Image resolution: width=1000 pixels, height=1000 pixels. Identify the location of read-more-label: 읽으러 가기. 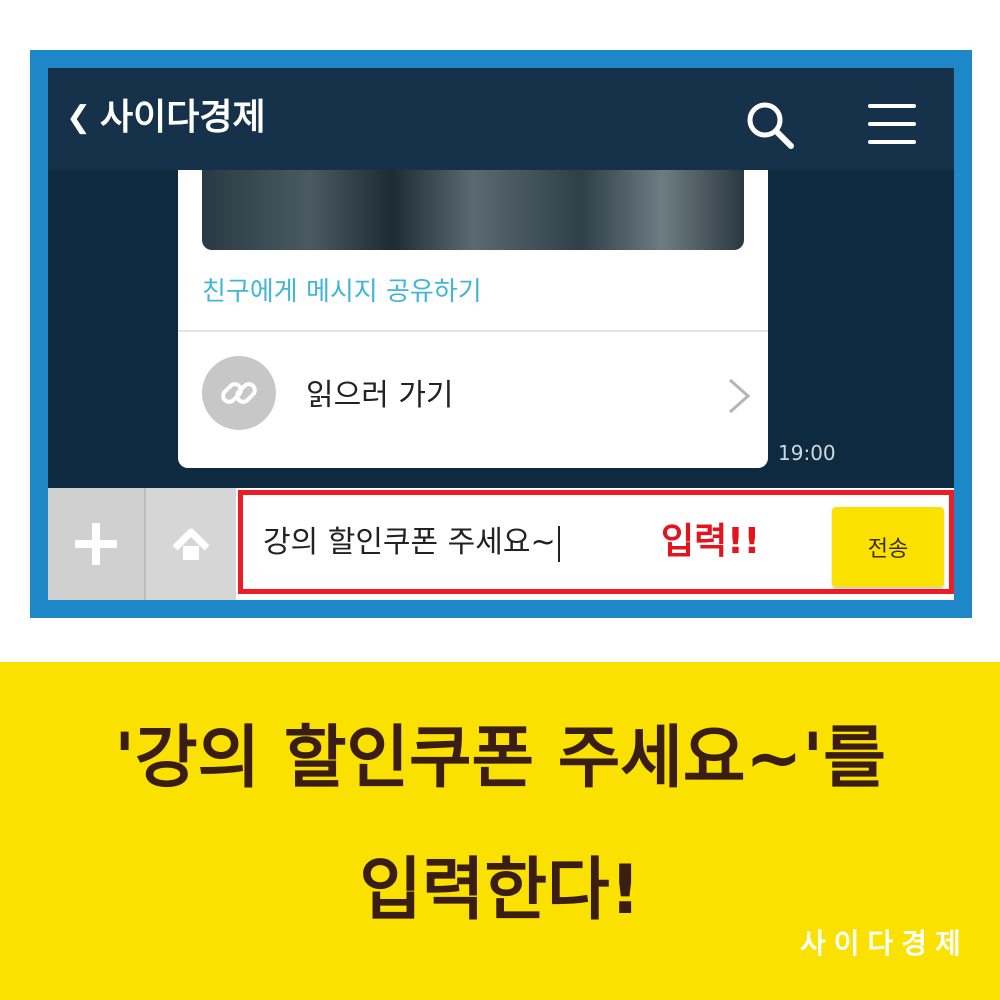
(380, 396).